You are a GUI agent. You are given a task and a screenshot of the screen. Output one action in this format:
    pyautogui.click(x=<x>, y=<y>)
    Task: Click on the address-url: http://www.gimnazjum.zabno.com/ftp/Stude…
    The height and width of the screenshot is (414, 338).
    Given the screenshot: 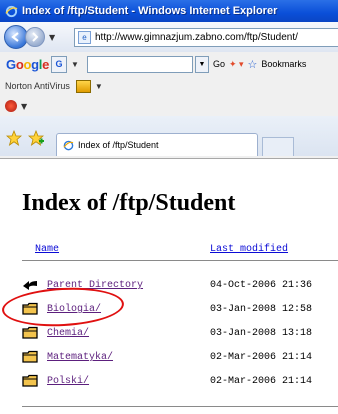 What is the action you would take?
    pyautogui.click(x=196, y=37)
    